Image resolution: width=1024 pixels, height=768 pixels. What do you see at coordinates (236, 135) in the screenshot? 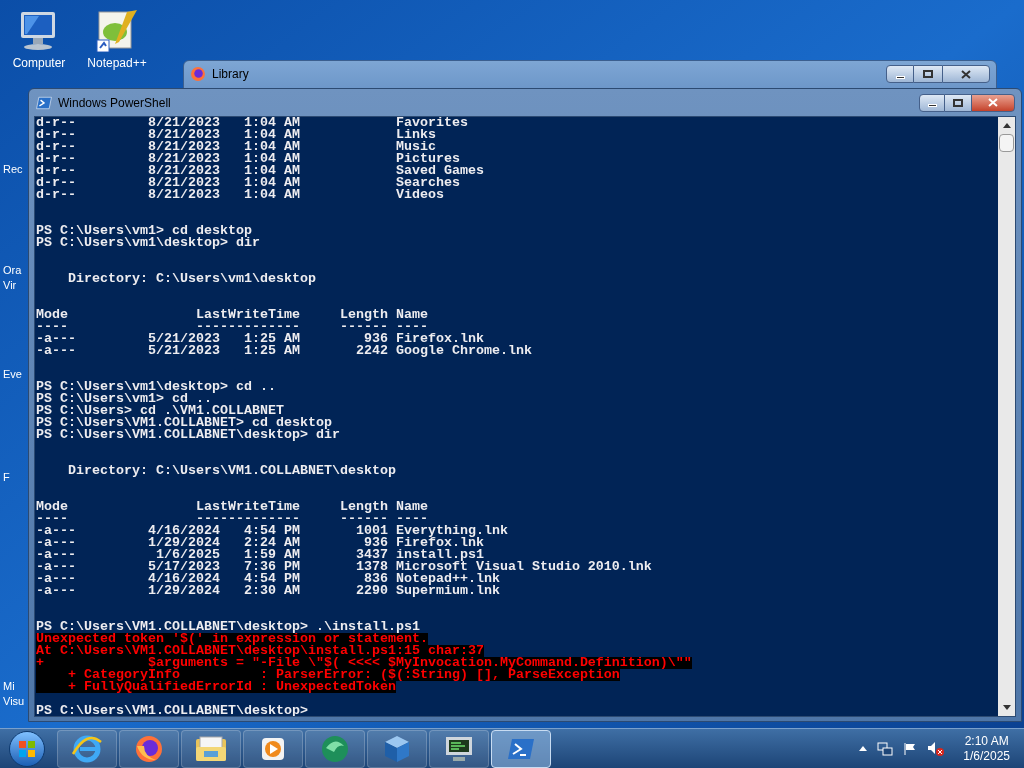
I see `console-line: d-r-- 8/21/2023 1:04 AM Links` at bounding box center [236, 135].